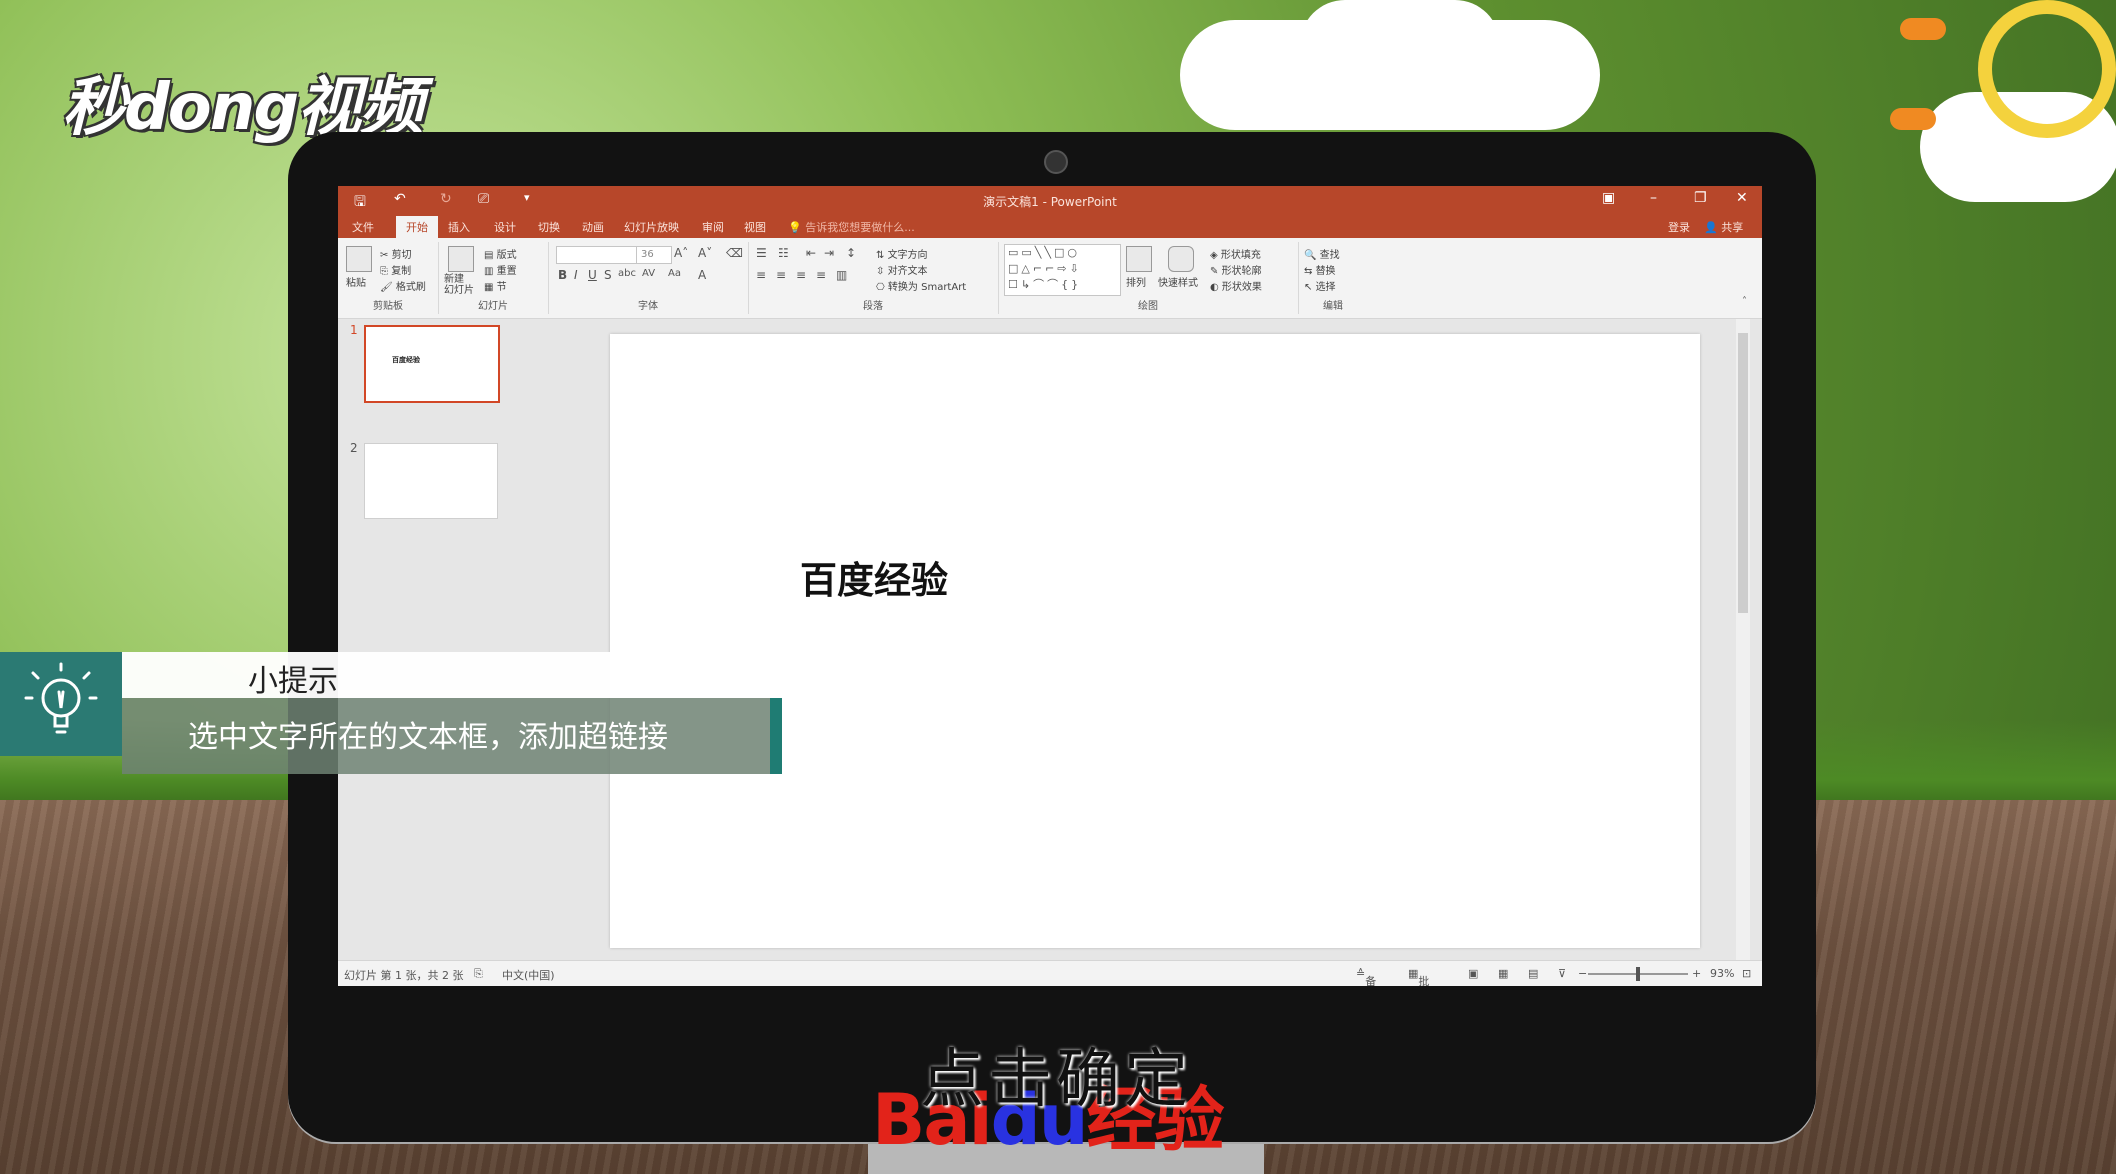 The height and width of the screenshot is (1174, 2116). I want to click on lightbulb-icon, so click(61, 704).